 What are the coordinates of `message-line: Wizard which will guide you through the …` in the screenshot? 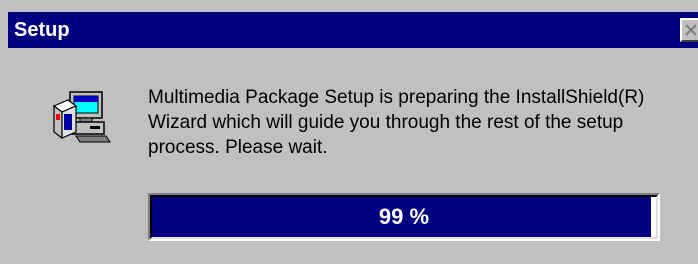 It's located at (386, 122).